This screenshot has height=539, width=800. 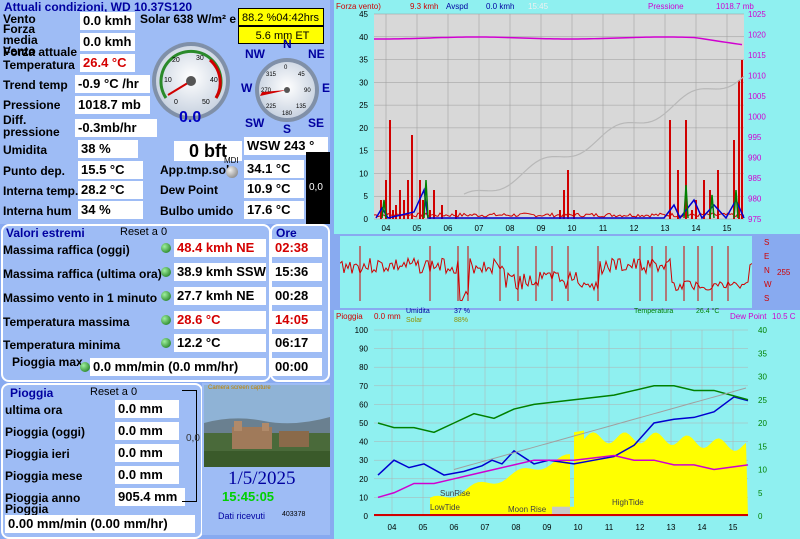 I want to click on y2-tick-label: 40, so click(x=762, y=330).